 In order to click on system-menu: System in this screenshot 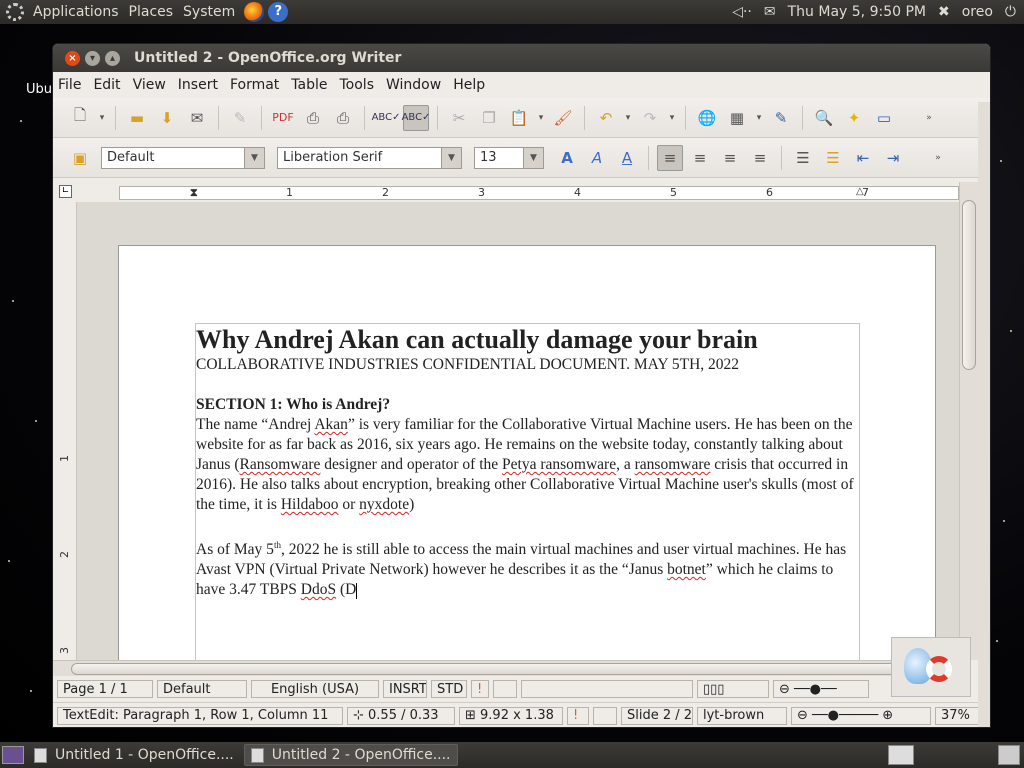, I will do `click(209, 12)`.